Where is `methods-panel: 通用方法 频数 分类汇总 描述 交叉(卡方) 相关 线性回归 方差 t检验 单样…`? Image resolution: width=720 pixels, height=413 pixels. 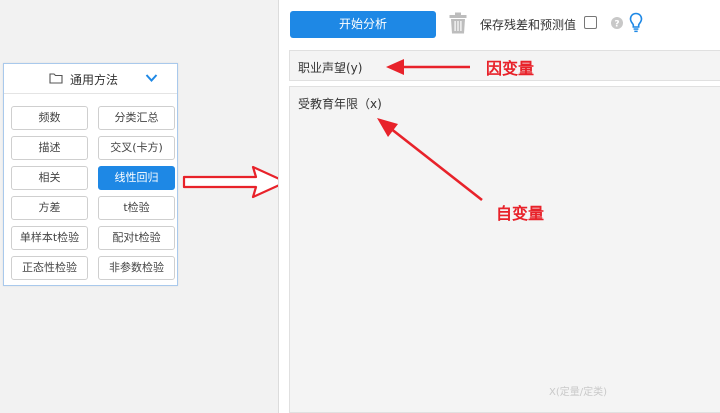
methods-panel: 通用方法 频数 分类汇总 描述 交叉(卡方) 相关 线性回归 方差 t检验 单样… is located at coordinates (90, 174).